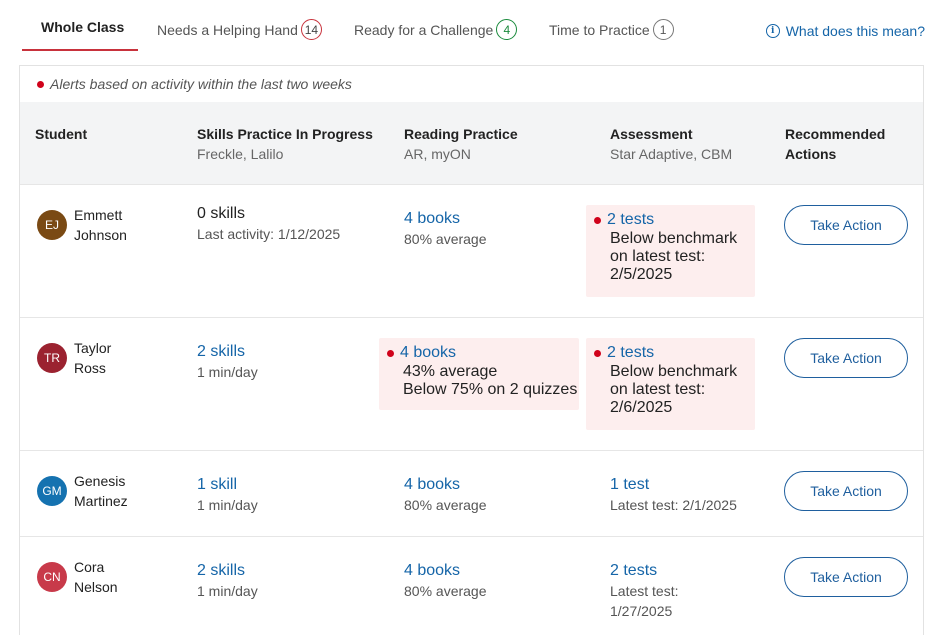 The width and height of the screenshot is (945, 635). I want to click on what-does-this-mean-link: i What does this mean?, so click(845, 31).